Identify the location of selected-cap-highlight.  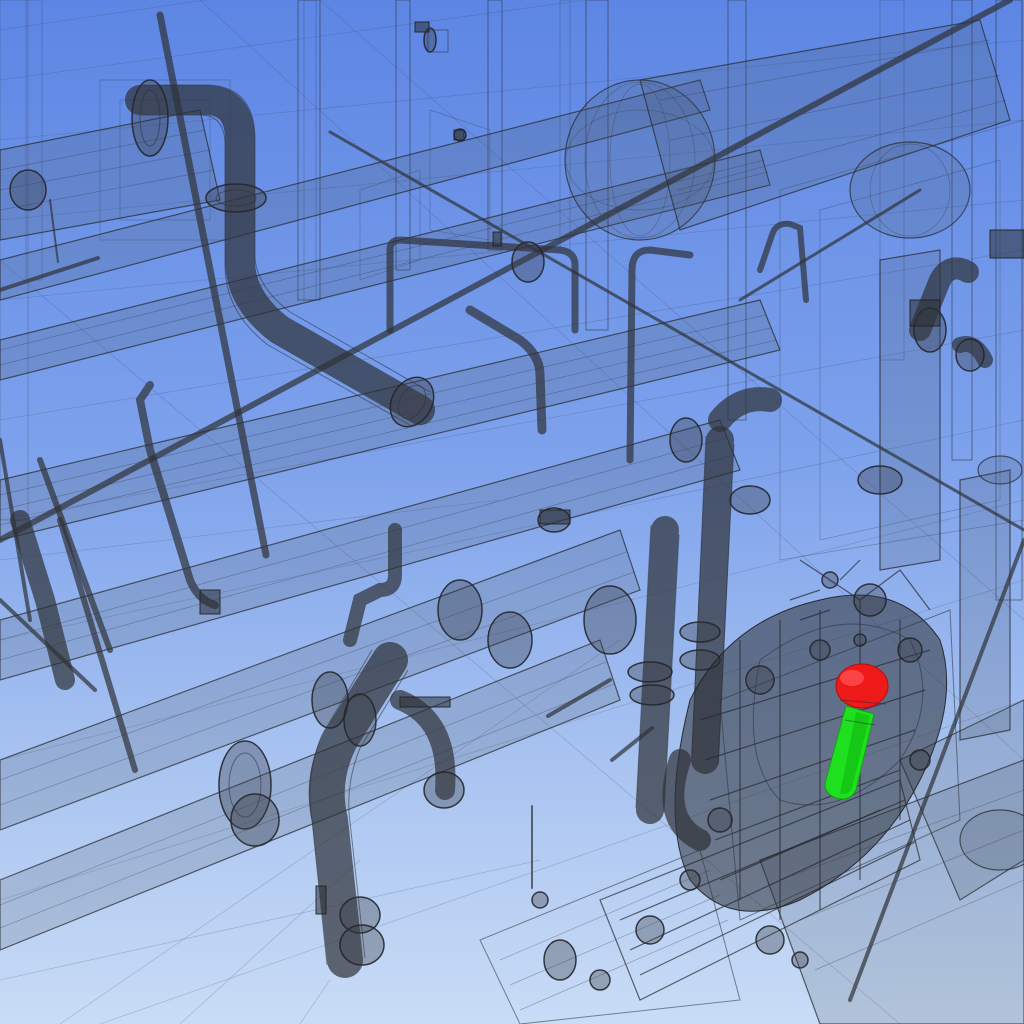
(852, 678).